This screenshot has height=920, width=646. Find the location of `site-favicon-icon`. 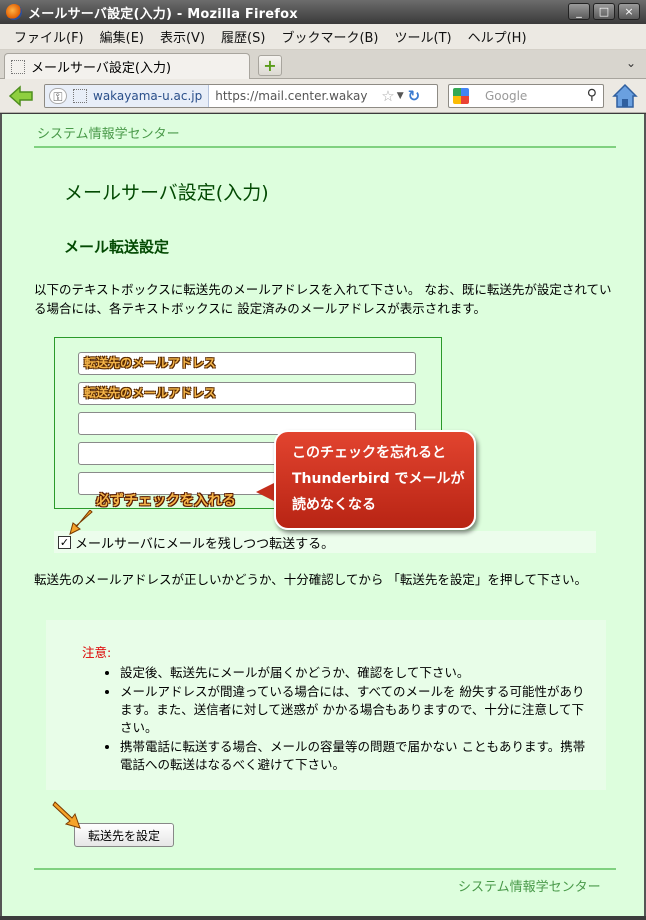

site-favicon-icon is located at coordinates (80, 96).